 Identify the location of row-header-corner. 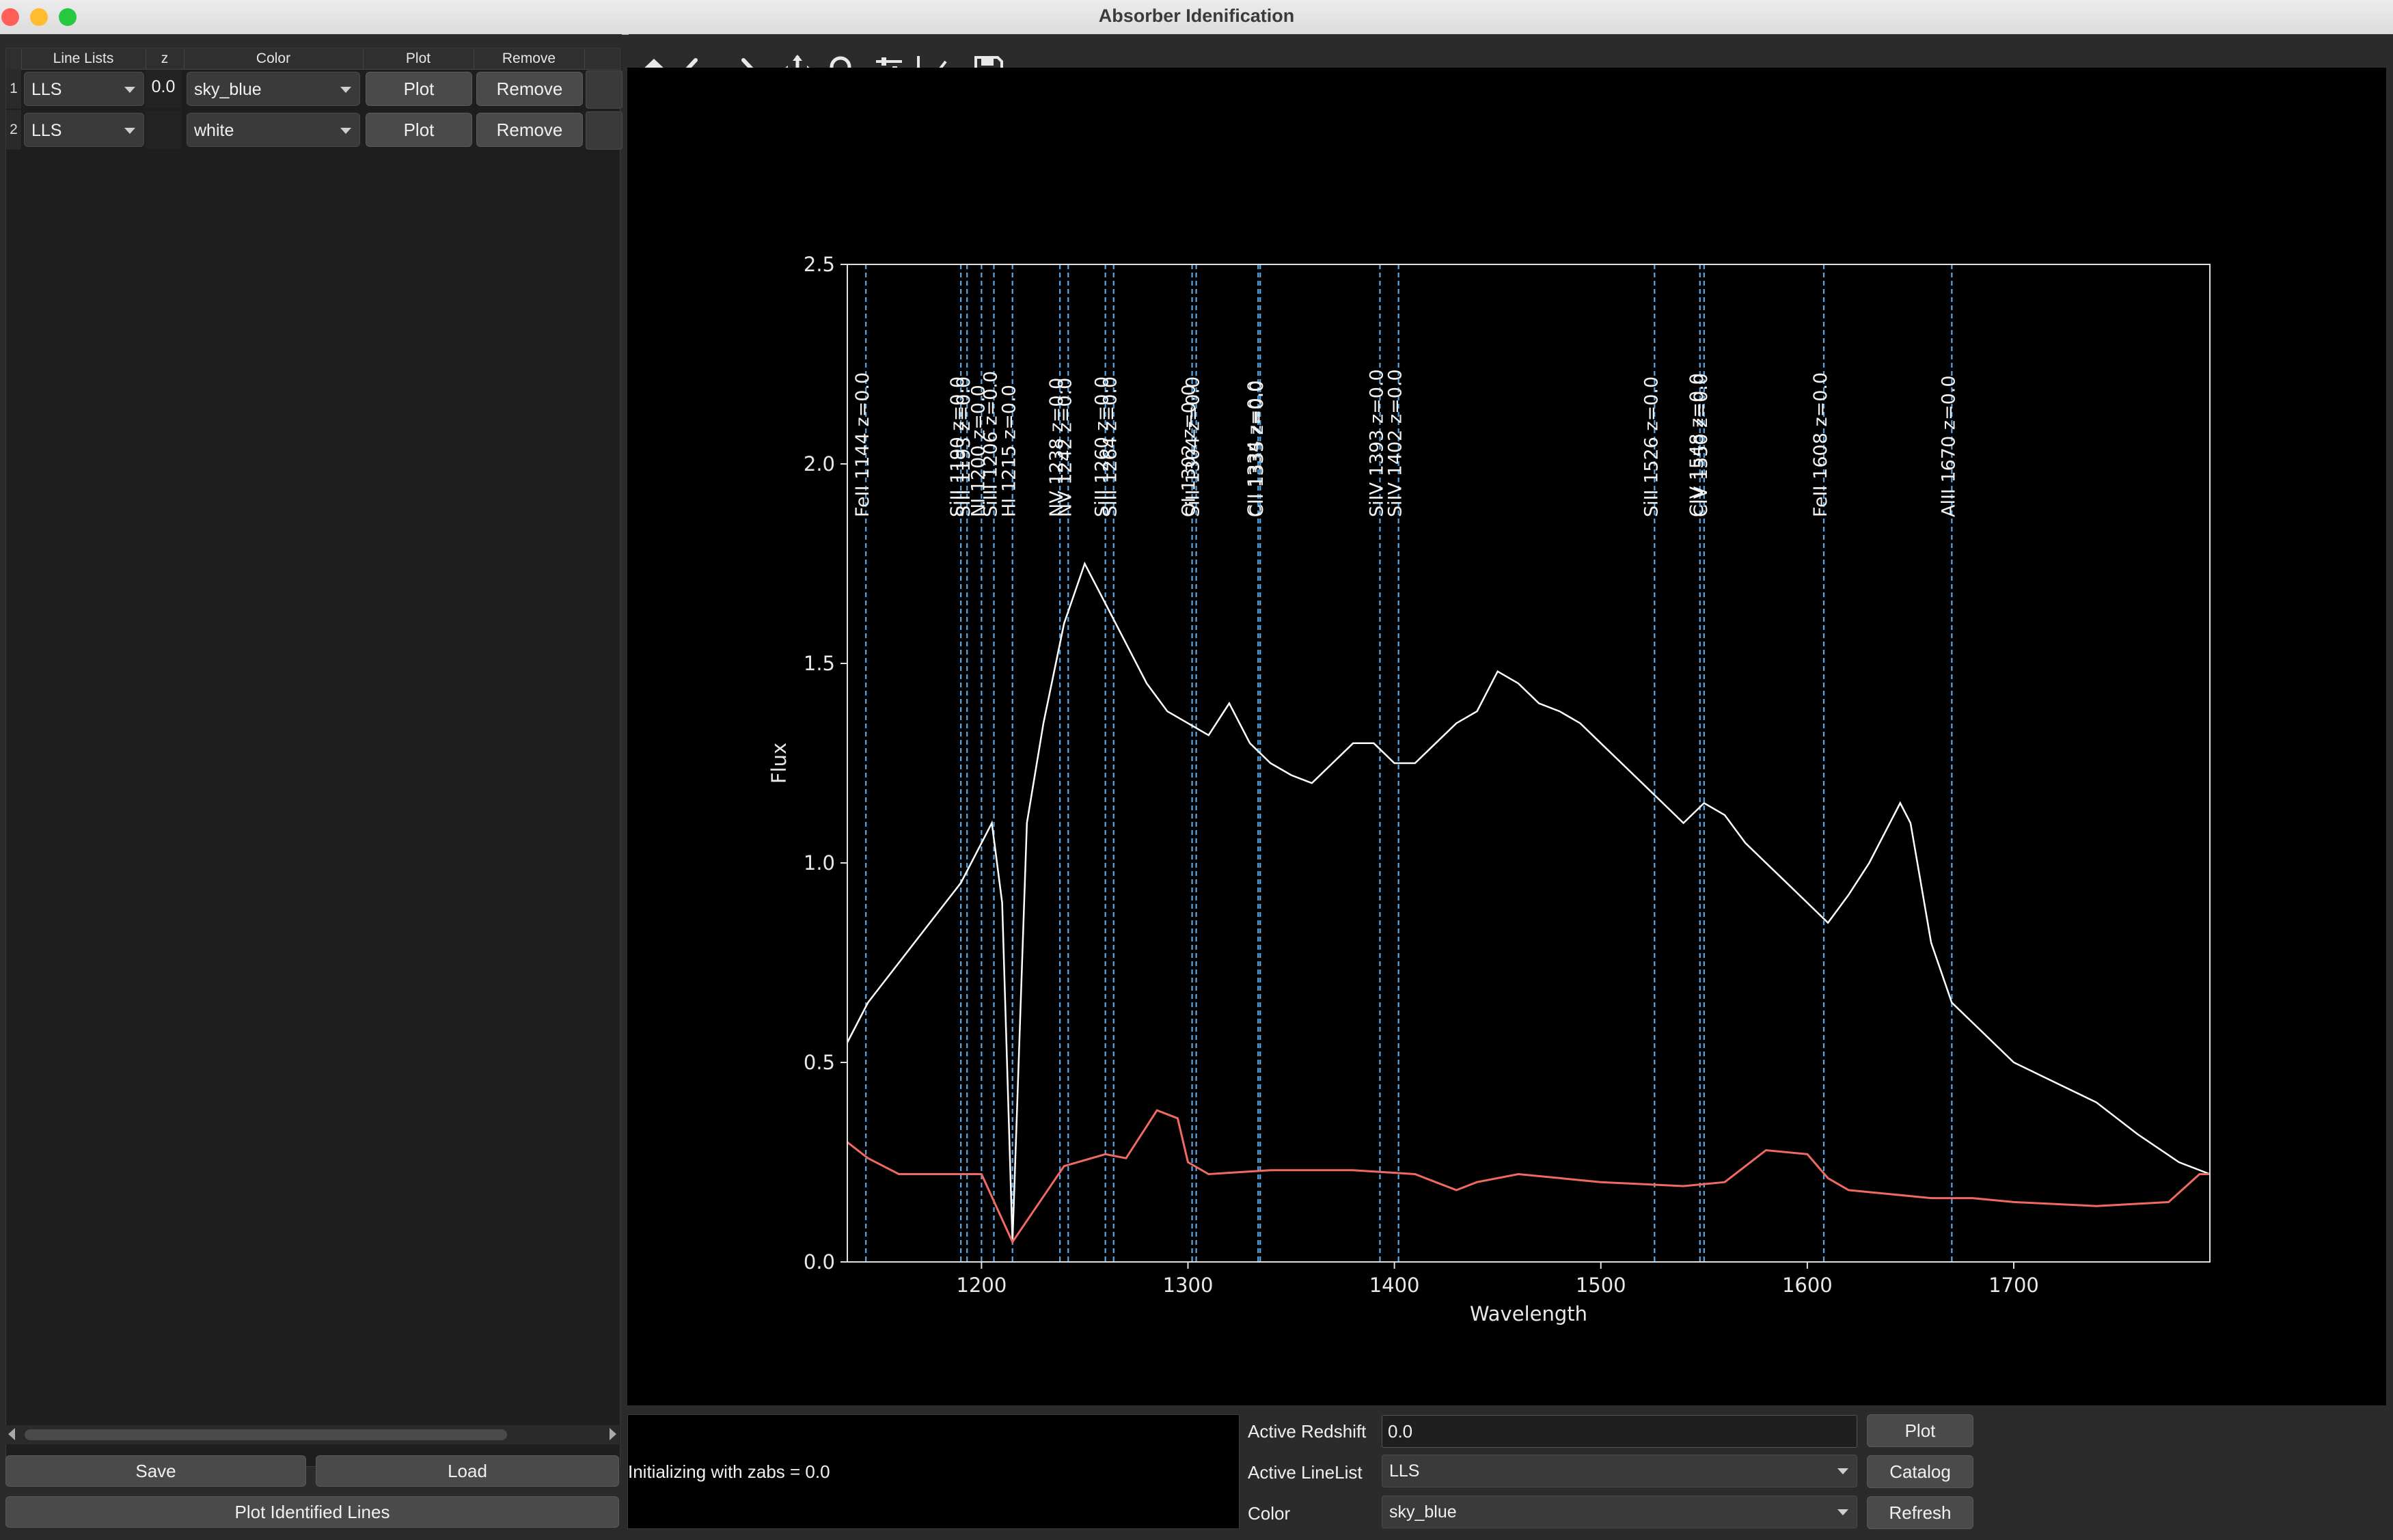
(14, 59).